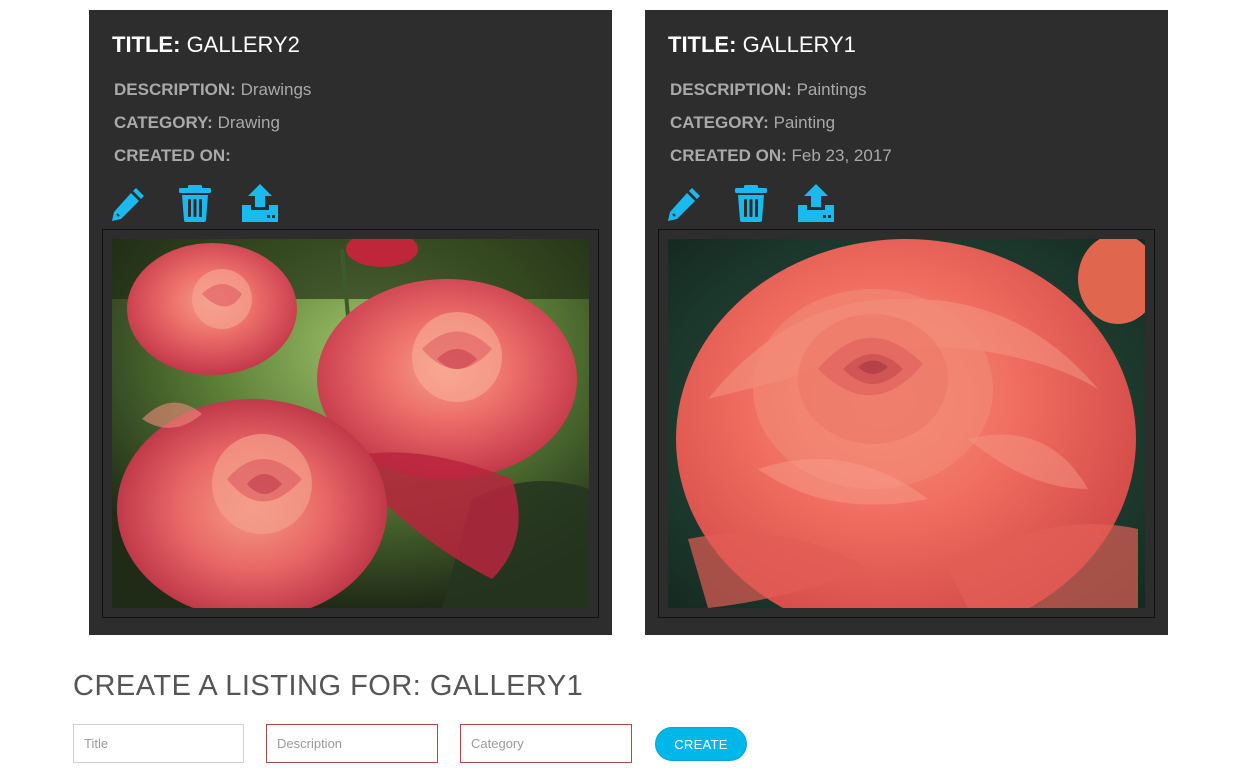 This screenshot has height=781, width=1251. What do you see at coordinates (762, 44) in the screenshot?
I see `gallery-title: TITLE: GALLERY1` at bounding box center [762, 44].